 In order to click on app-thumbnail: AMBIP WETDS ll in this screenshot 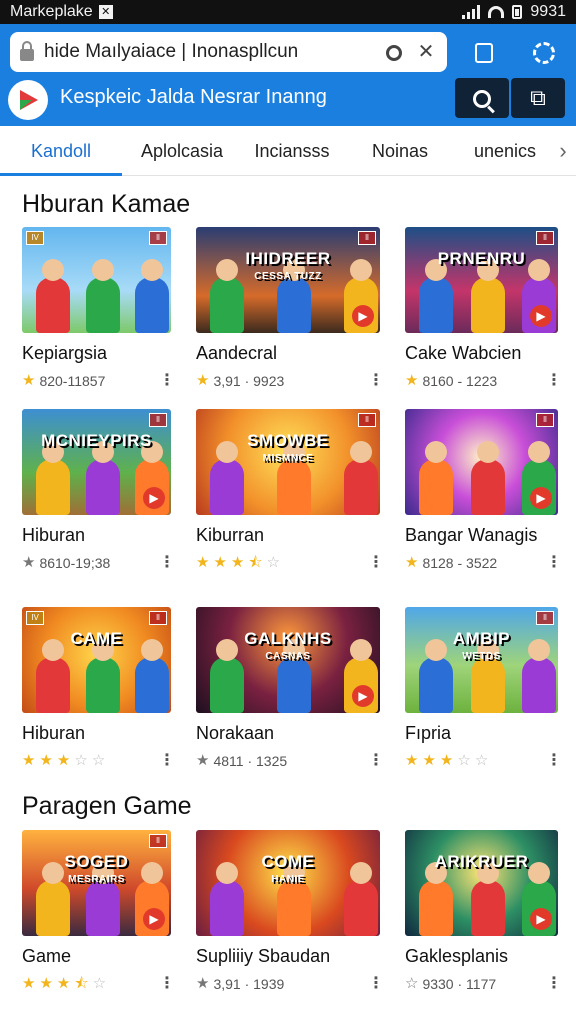, I will do `click(481, 660)`.